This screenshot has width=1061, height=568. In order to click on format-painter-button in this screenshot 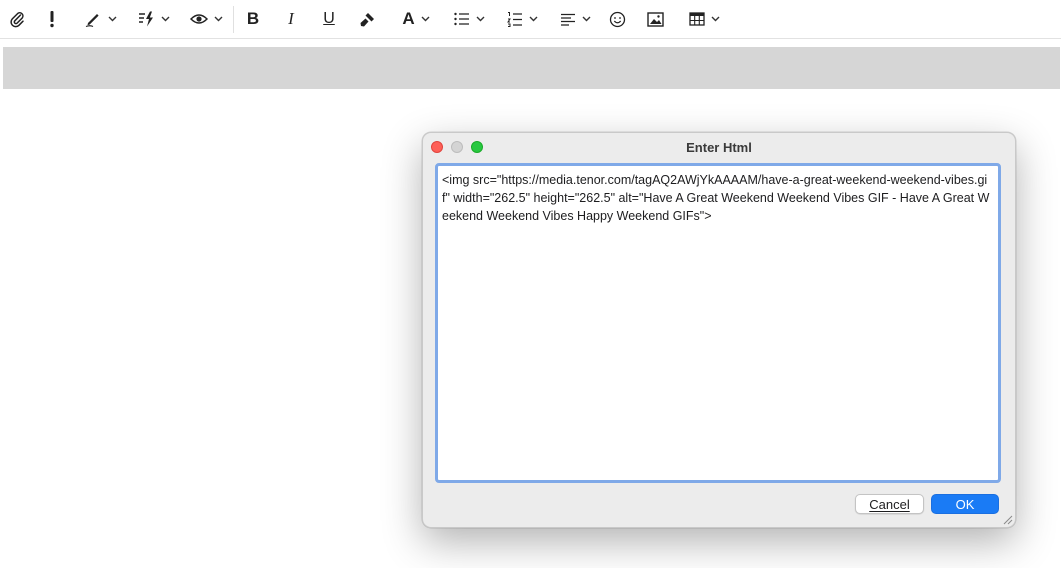, I will do `click(367, 19)`.